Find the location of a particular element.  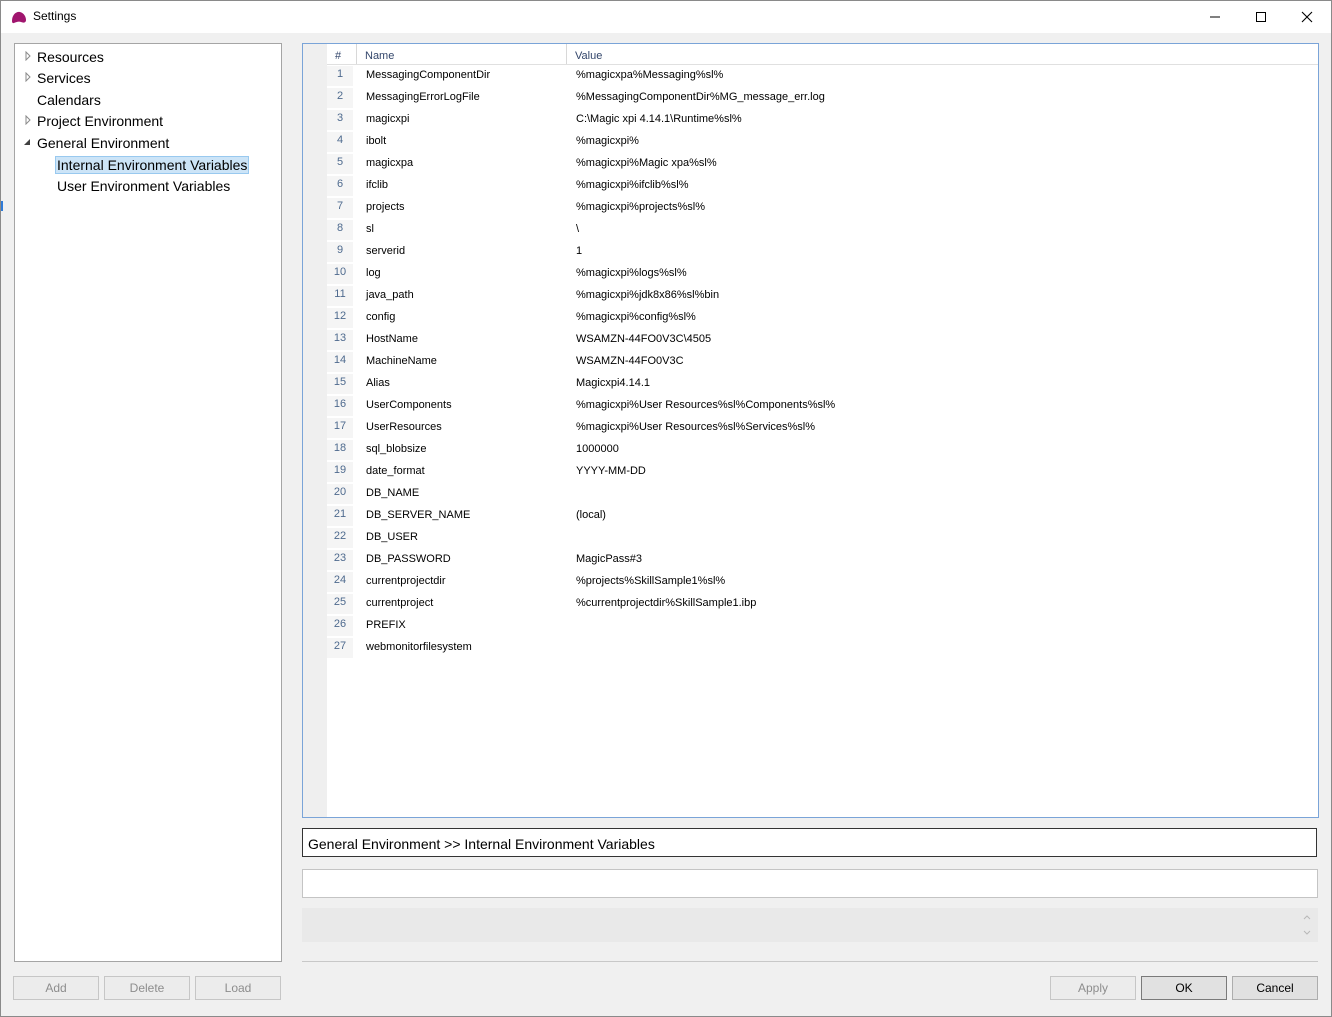

variable-value-cell: %magicxpi%User Resources%sl%Services%sl% is located at coordinates (695, 427).